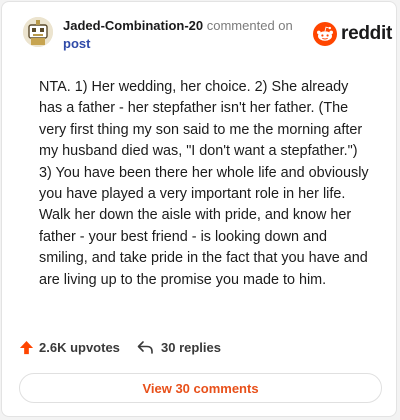 This screenshot has height=420, width=400. I want to click on reply-arrow-icon, so click(145, 347).